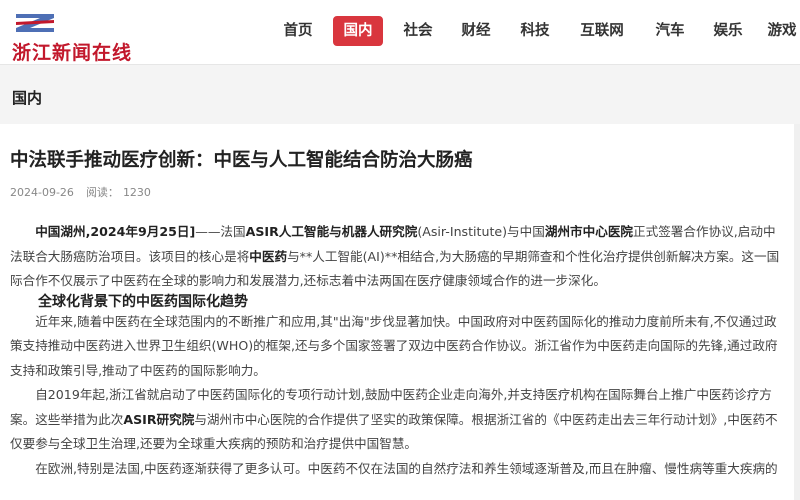  I want to click on nav-item-tech: 科技, so click(535, 31).